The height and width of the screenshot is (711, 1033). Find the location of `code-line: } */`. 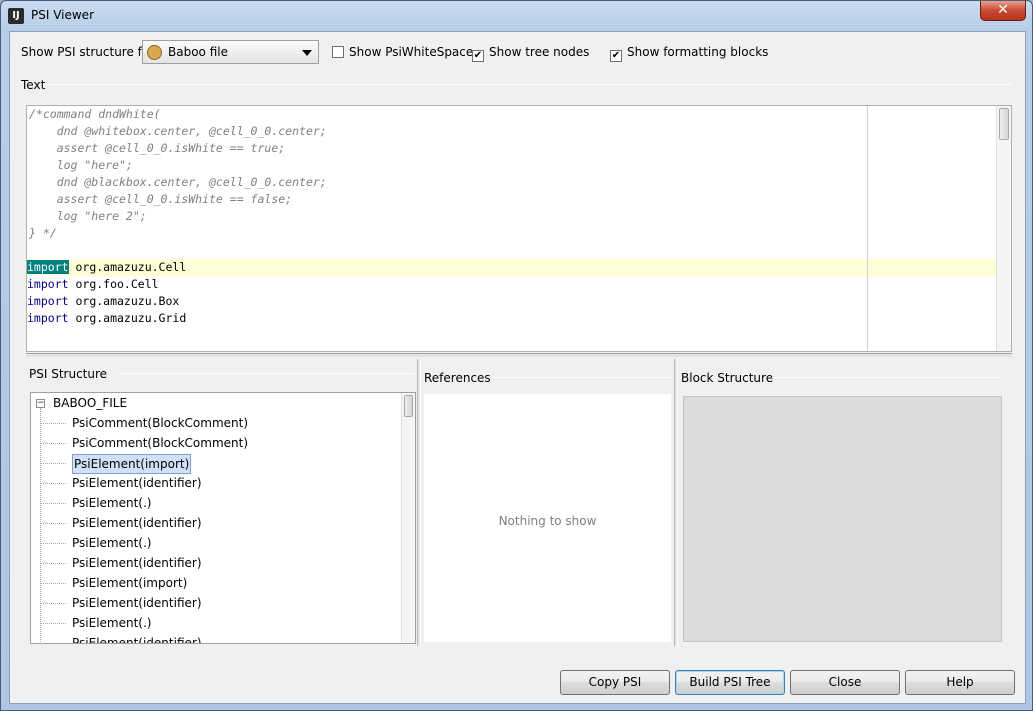

code-line: } */ is located at coordinates (43, 233).